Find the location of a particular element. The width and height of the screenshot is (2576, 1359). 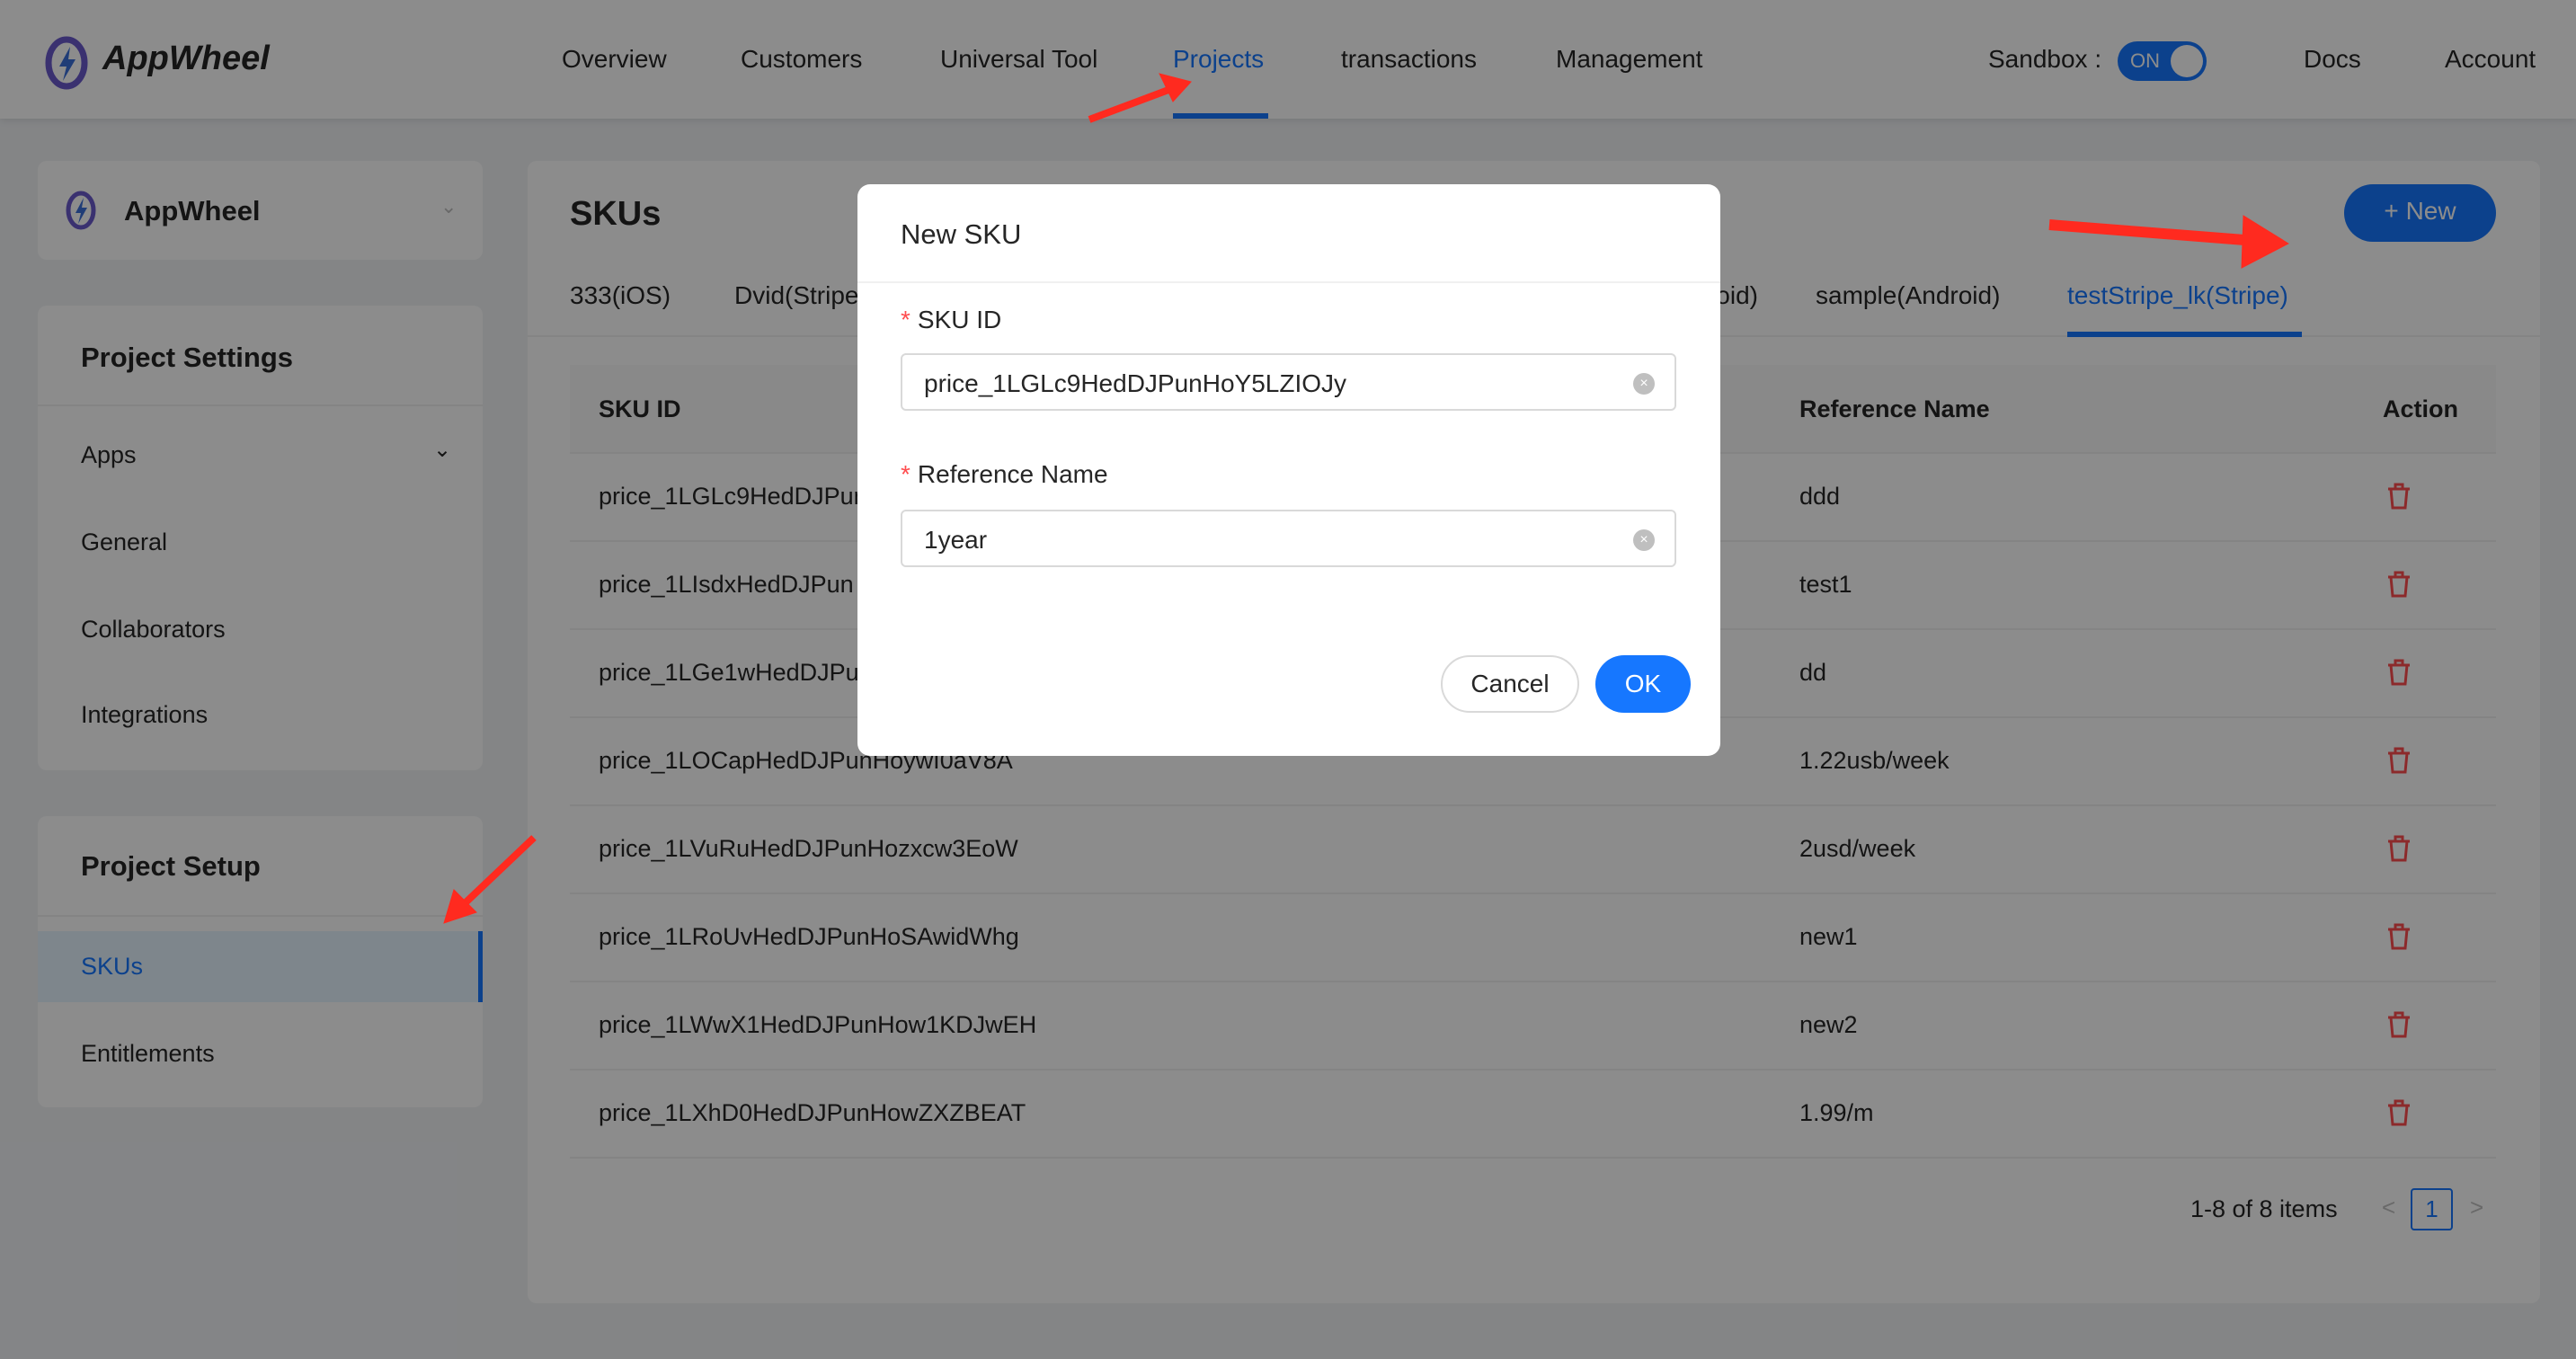

reference-name-value: 1year is located at coordinates (956, 540).